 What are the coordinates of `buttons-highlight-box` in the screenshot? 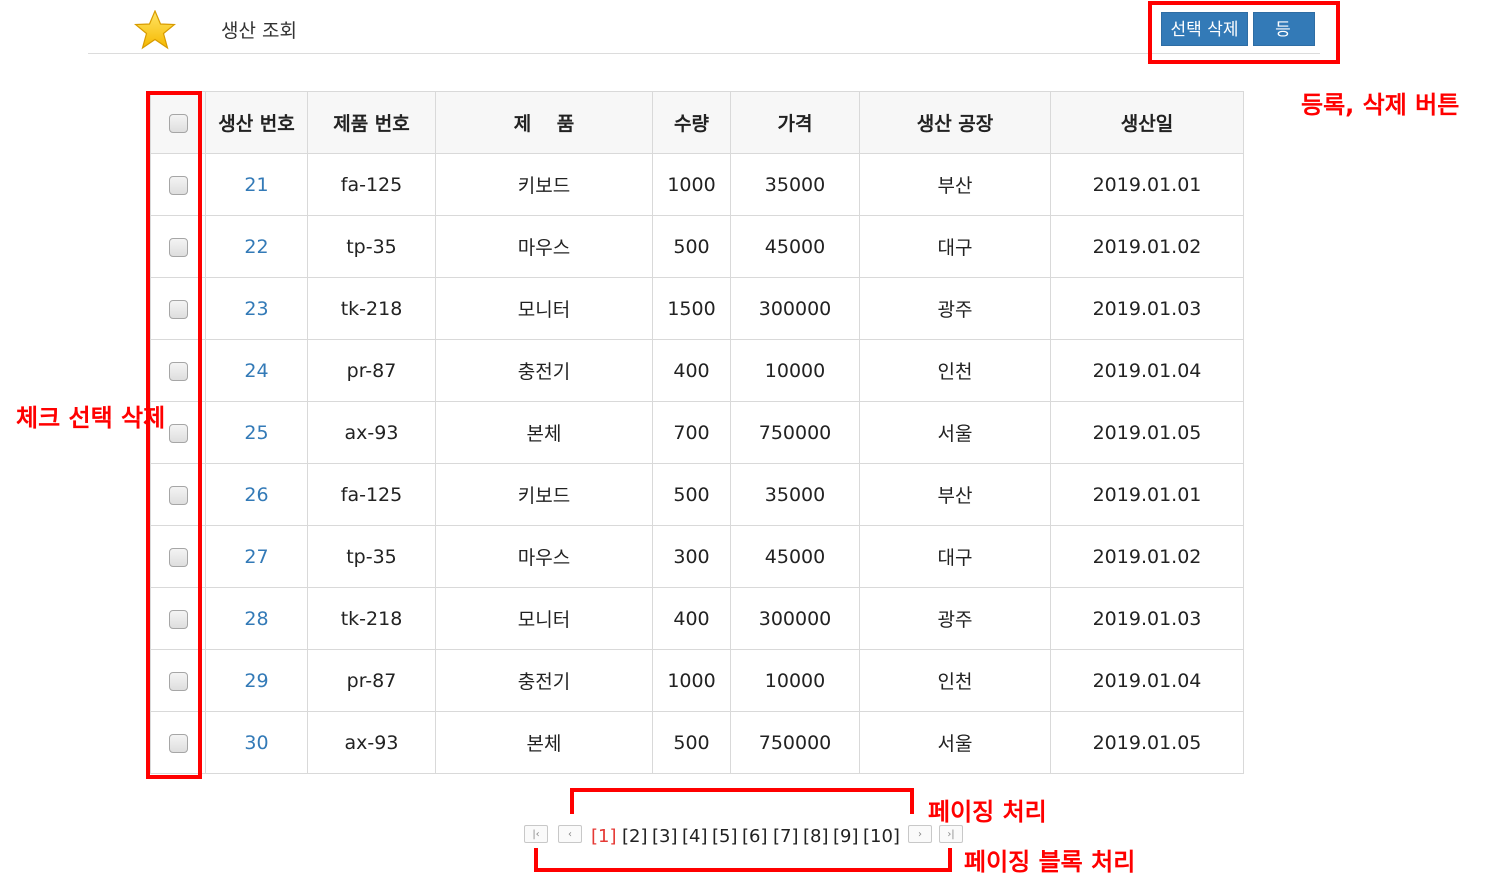 It's located at (1244, 32).